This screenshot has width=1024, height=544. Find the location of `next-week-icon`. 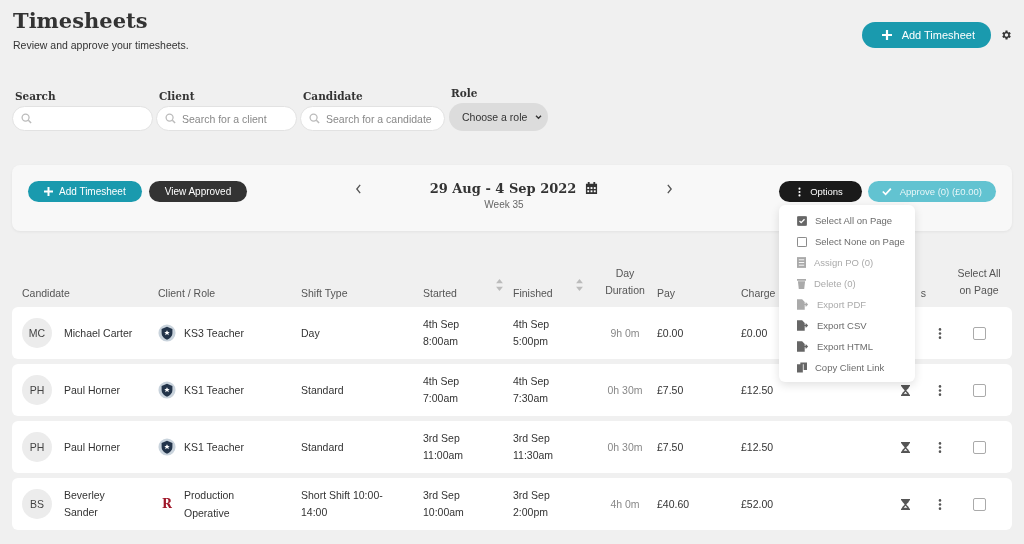

next-week-icon is located at coordinates (670, 189).